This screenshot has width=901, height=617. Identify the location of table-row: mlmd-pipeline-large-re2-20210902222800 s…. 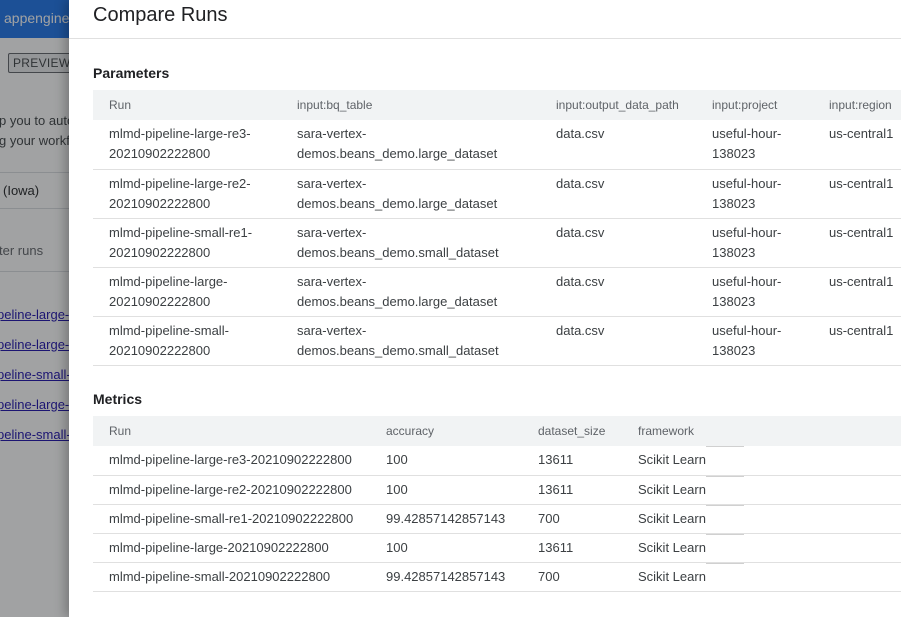
(497, 194).